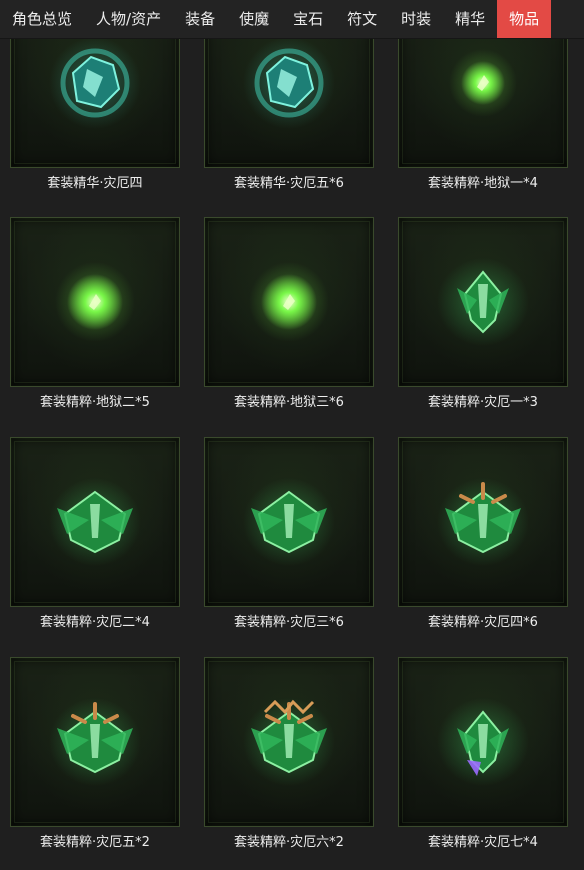 The width and height of the screenshot is (584, 870). What do you see at coordinates (95, 842) in the screenshot?
I see `item-name: 套装精粹·灾厄五*2` at bounding box center [95, 842].